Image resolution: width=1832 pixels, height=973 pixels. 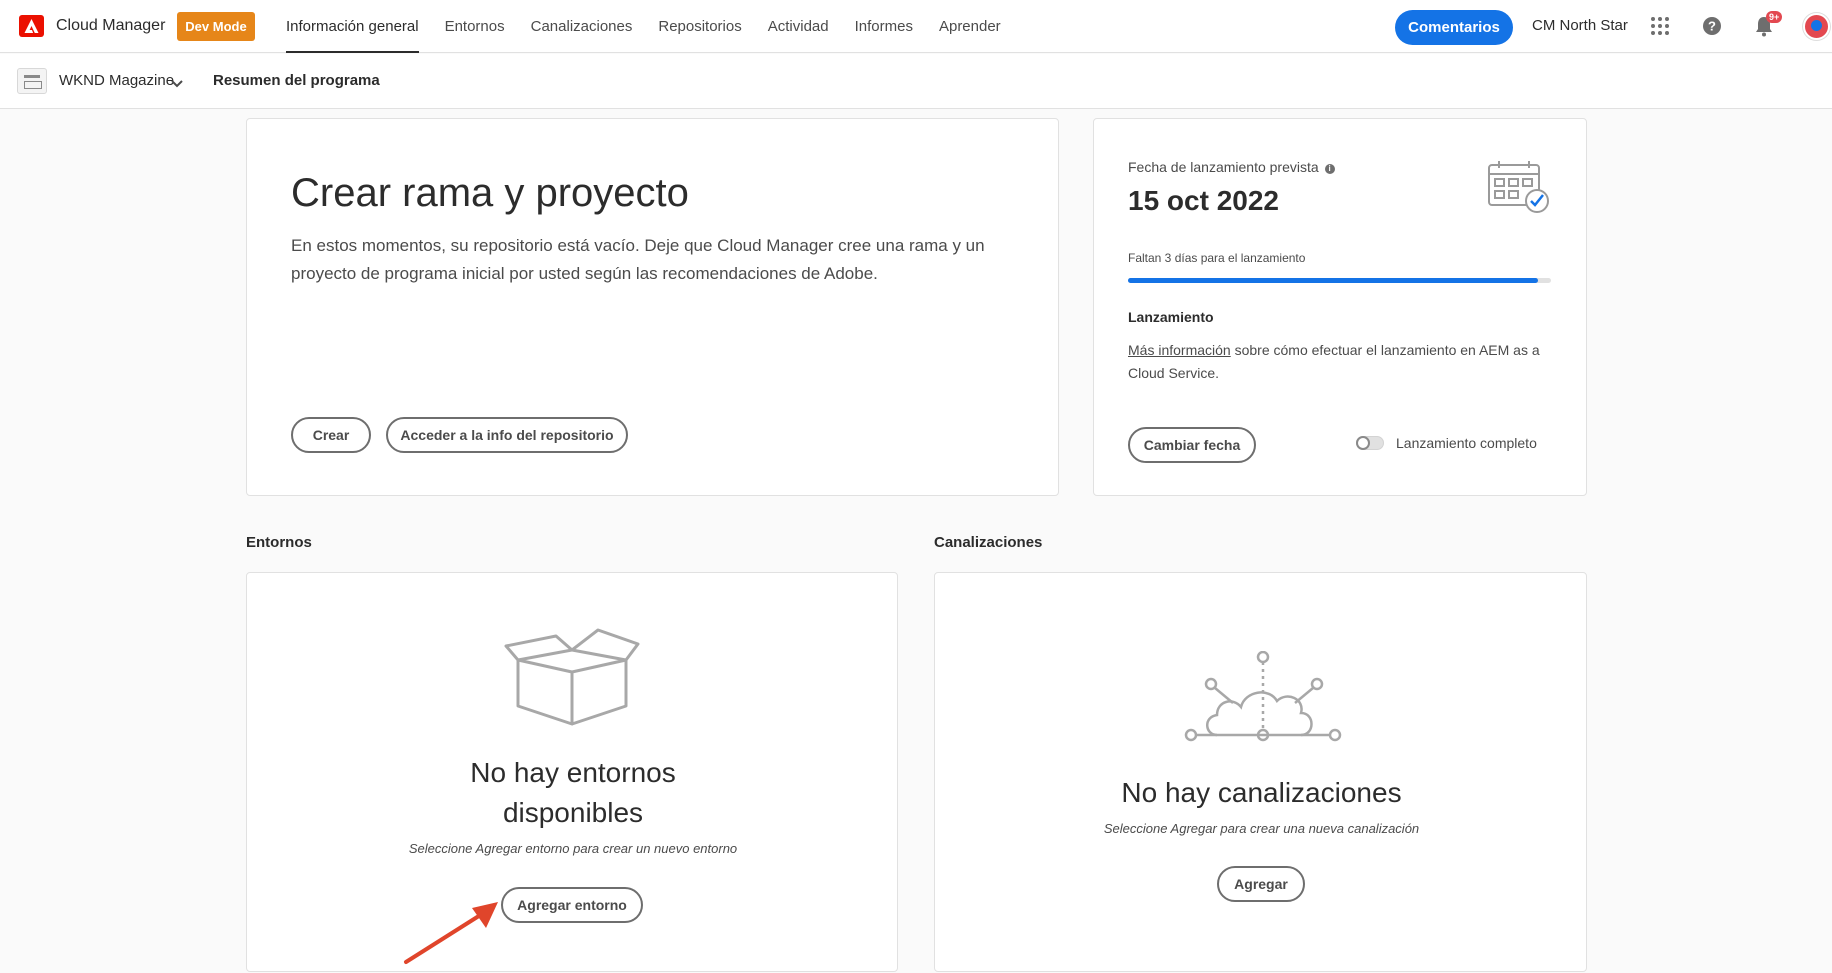 What do you see at coordinates (884, 26) in the screenshot?
I see `nav-tab-reports: Informes` at bounding box center [884, 26].